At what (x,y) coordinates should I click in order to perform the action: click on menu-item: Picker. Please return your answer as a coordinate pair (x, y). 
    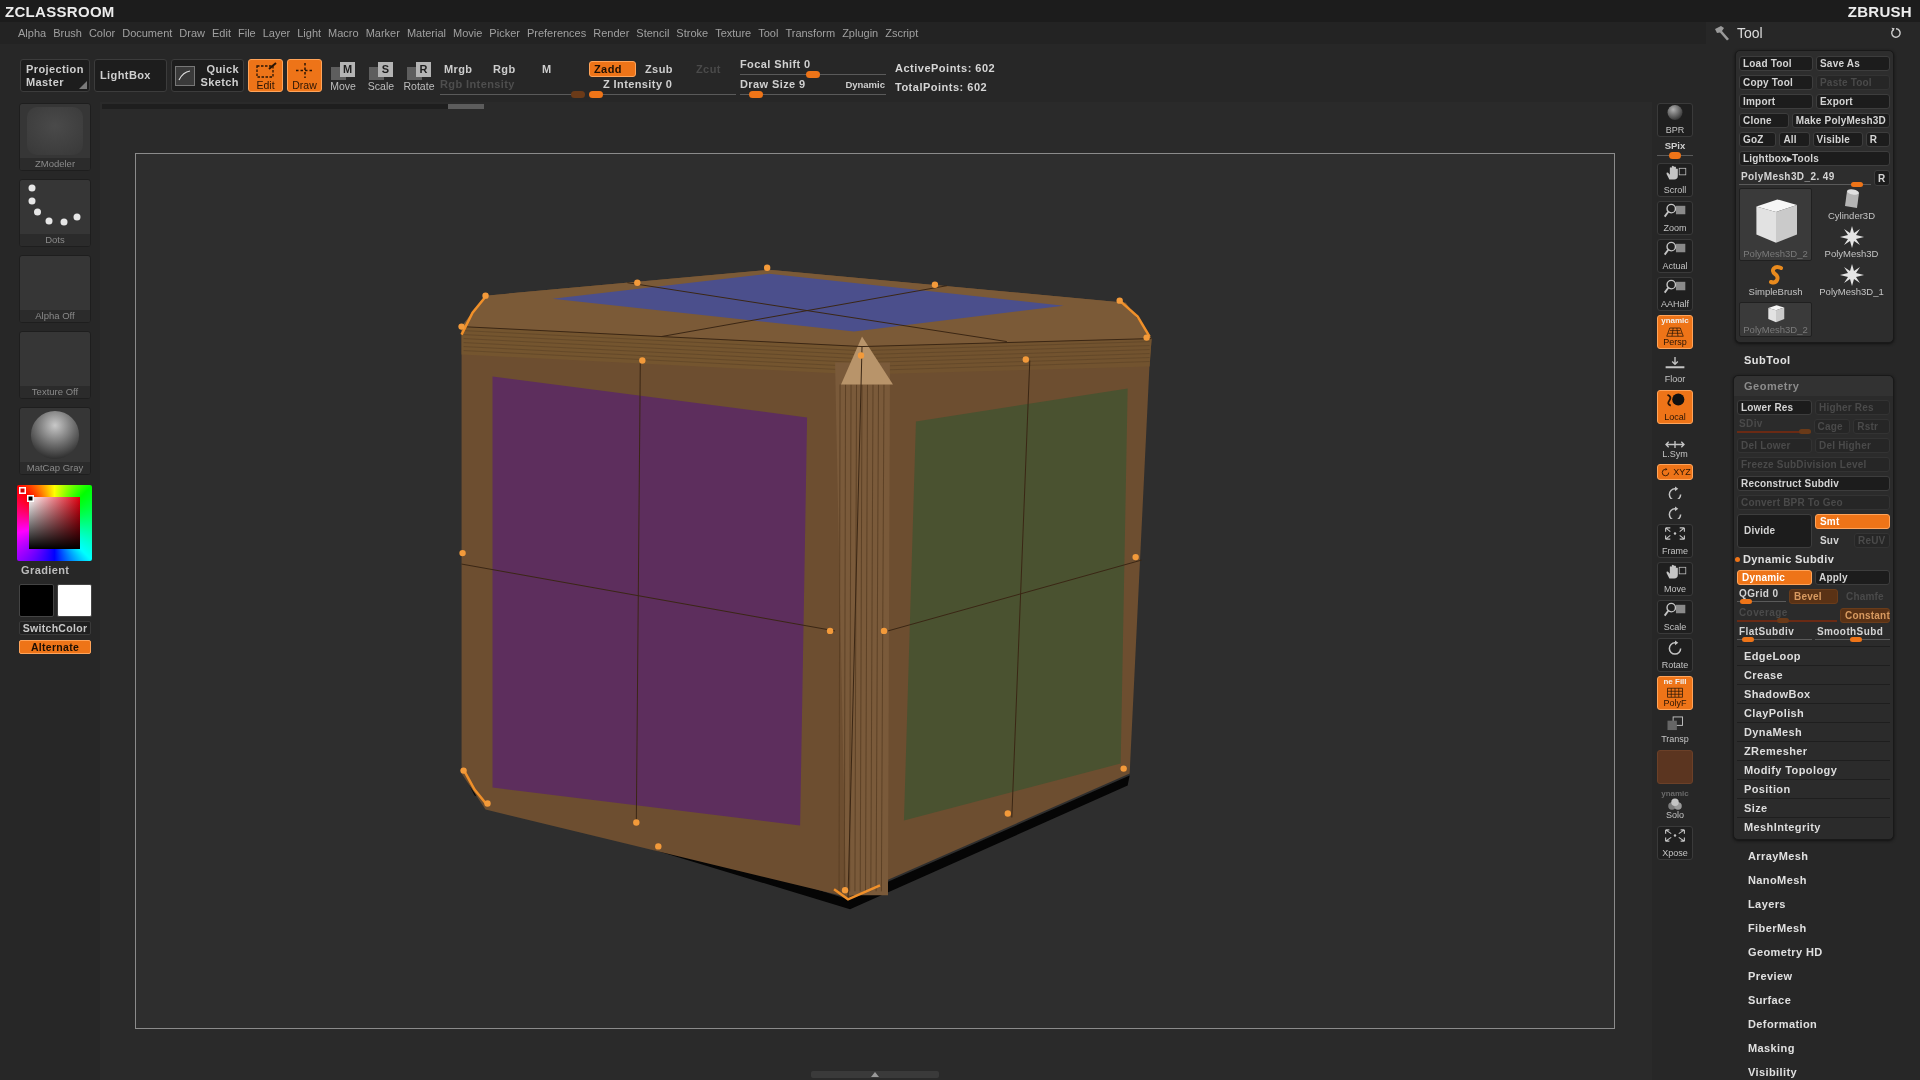
    Looking at the image, I should click on (504, 33).